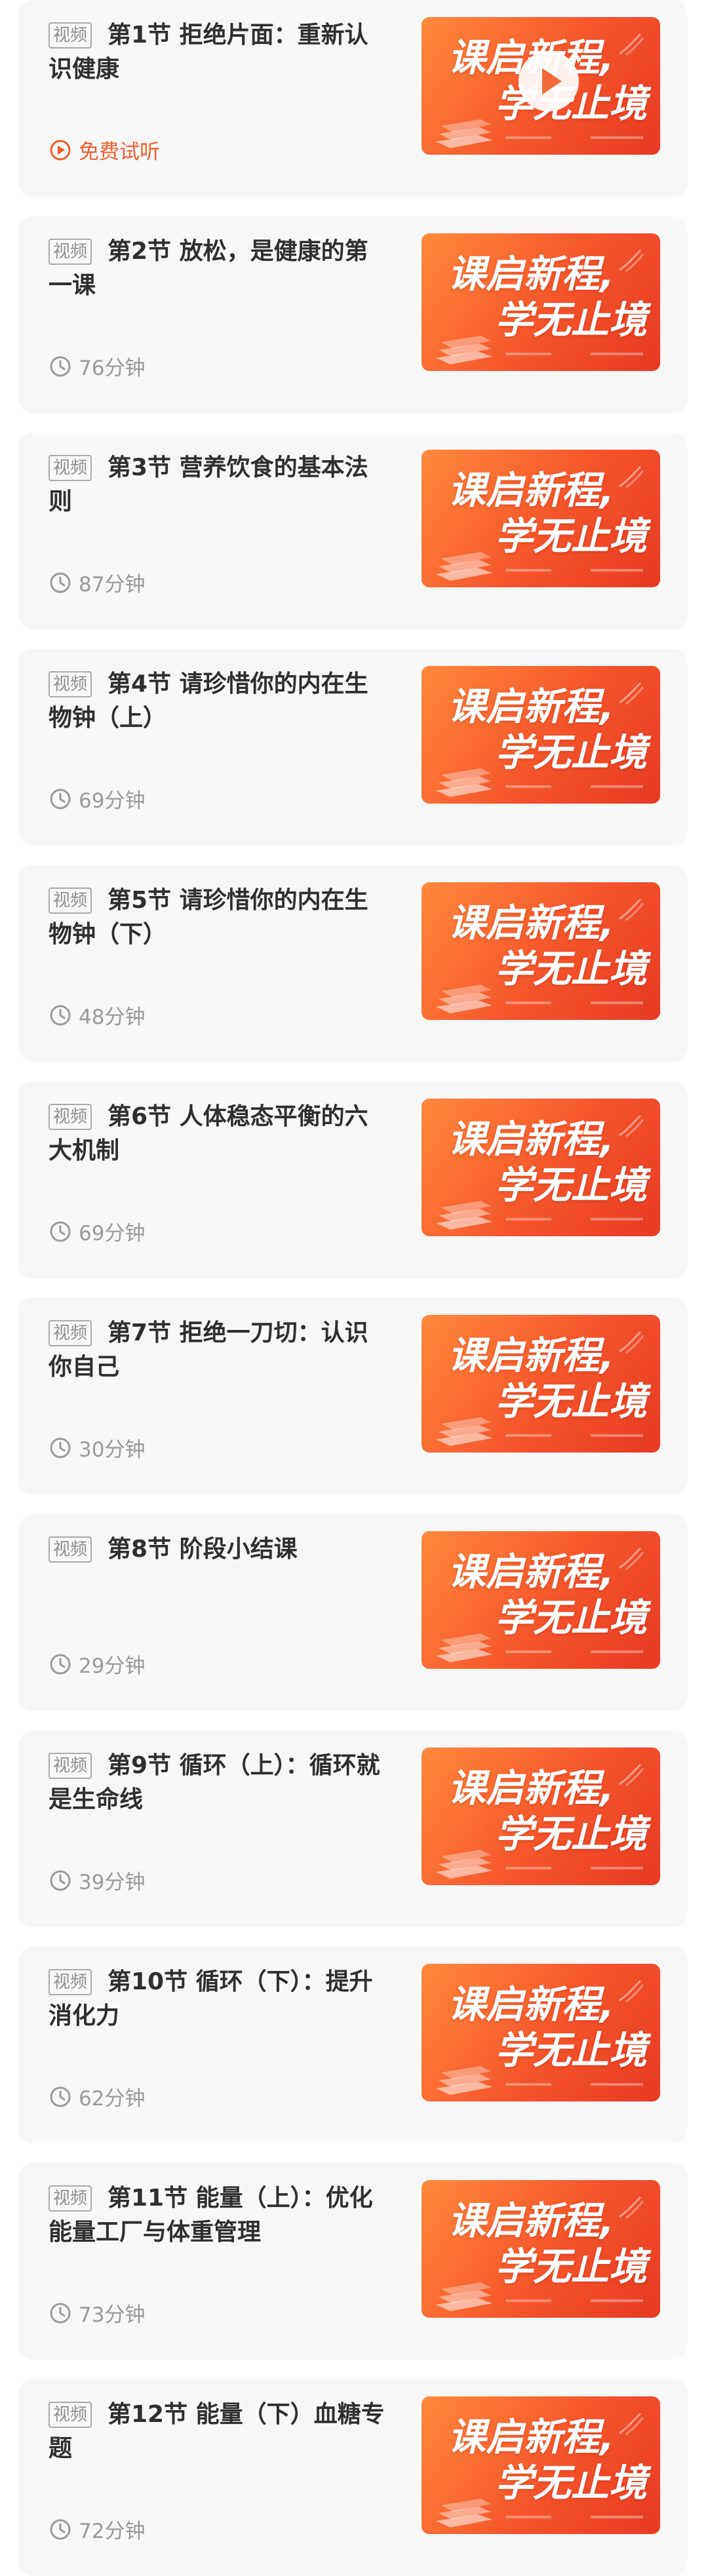 The height and width of the screenshot is (2576, 708). I want to click on lesson-card: 视频 第2节 放松，是健康的第一课 76分钟 课启新程, 学无止境, so click(353, 314).